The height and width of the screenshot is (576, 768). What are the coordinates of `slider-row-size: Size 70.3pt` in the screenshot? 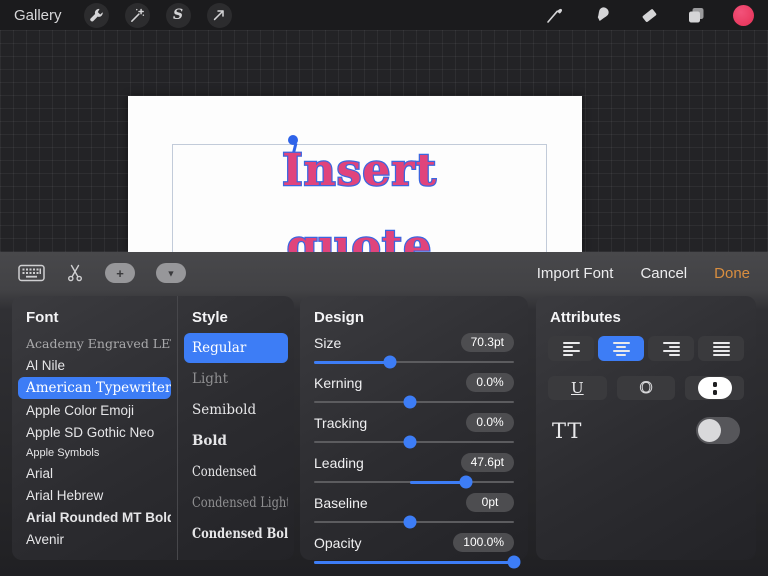 It's located at (414, 350).